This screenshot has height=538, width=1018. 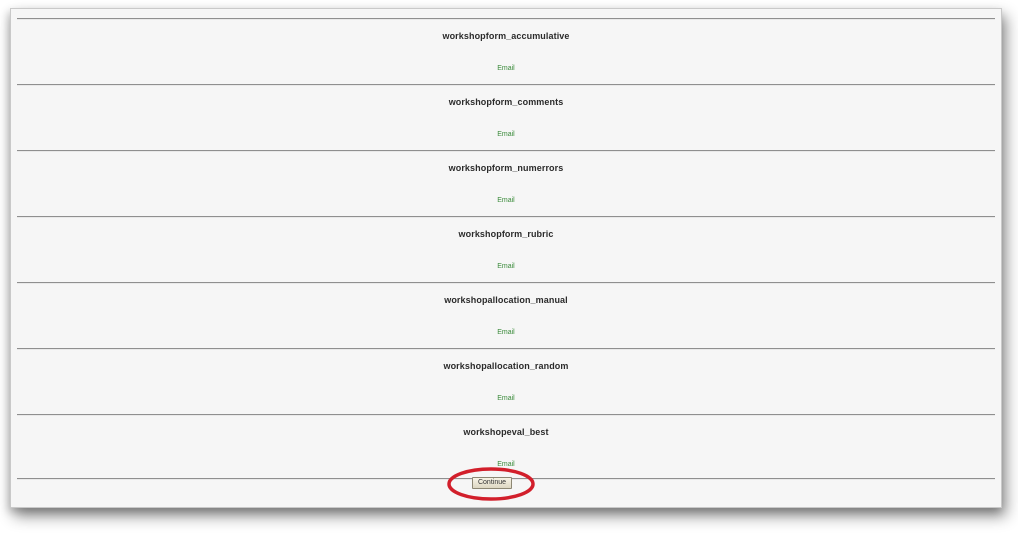 What do you see at coordinates (506, 300) in the screenshot?
I see `plugin-name: workshopallocation_manual` at bounding box center [506, 300].